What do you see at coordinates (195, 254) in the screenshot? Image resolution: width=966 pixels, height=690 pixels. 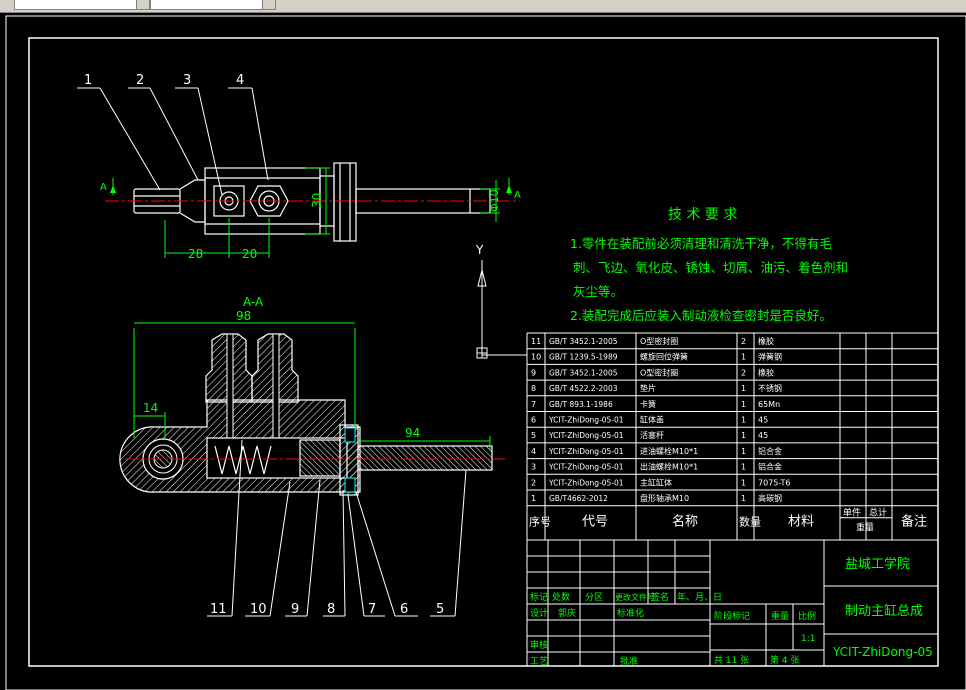 I see `dim-28: 28` at bounding box center [195, 254].